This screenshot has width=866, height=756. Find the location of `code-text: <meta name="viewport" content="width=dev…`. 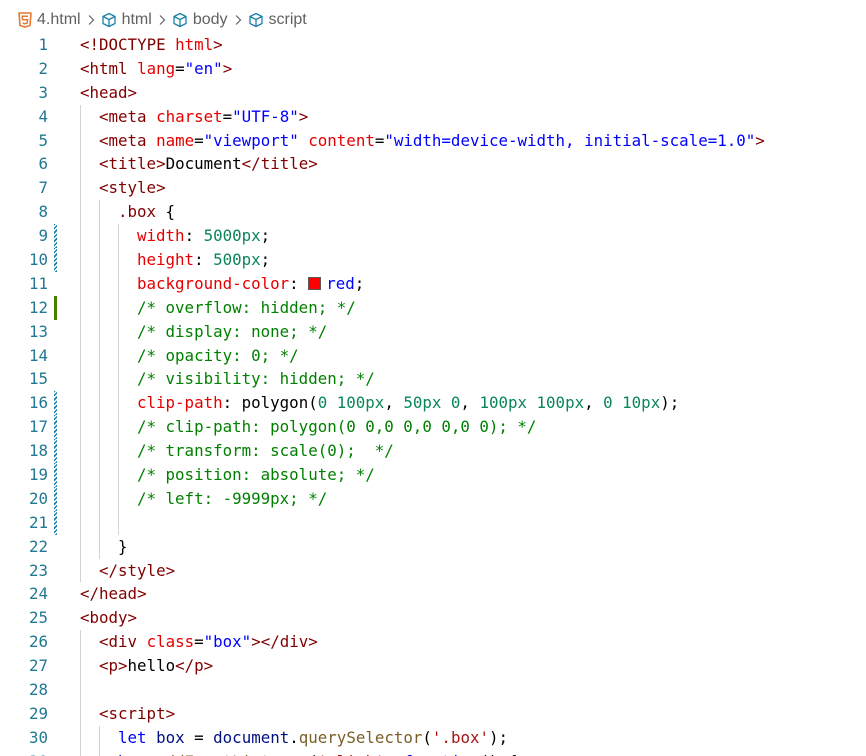

code-text: <meta name="viewport" content="width=dev… is located at coordinates (432, 141).